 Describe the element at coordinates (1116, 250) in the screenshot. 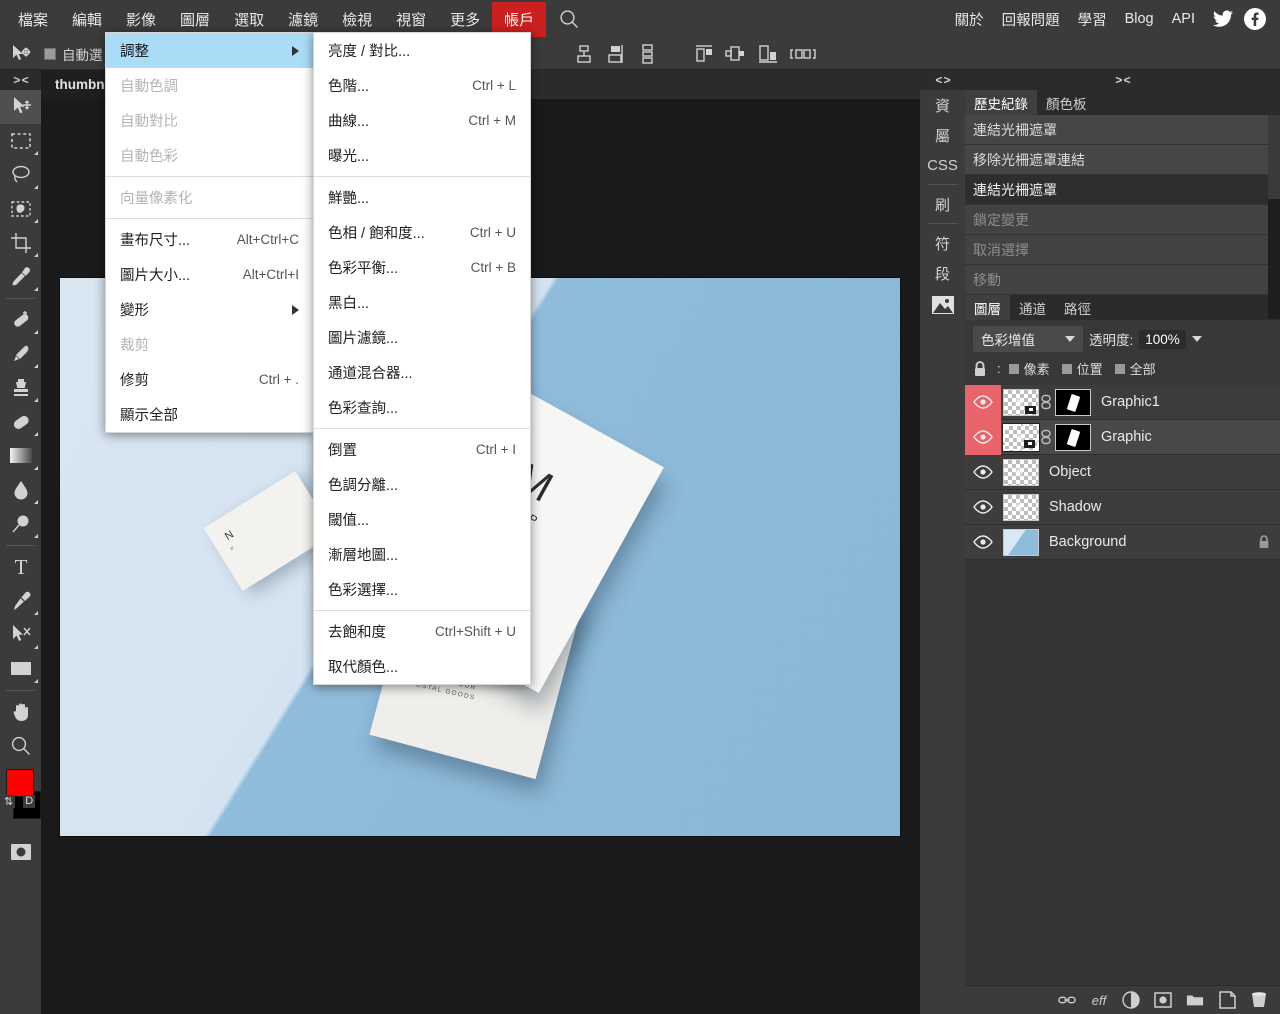

I see `history-entry: 取消選擇` at that location.